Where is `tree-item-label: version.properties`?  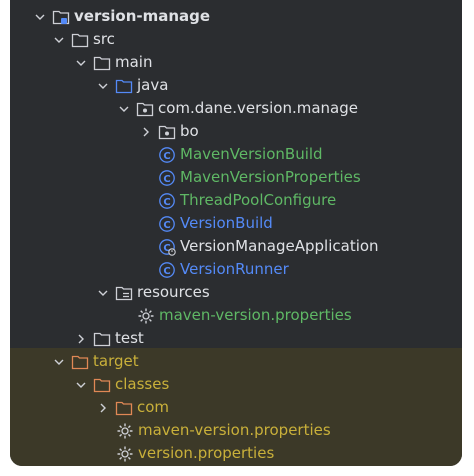 tree-item-label: version.properties is located at coordinates (206, 453).